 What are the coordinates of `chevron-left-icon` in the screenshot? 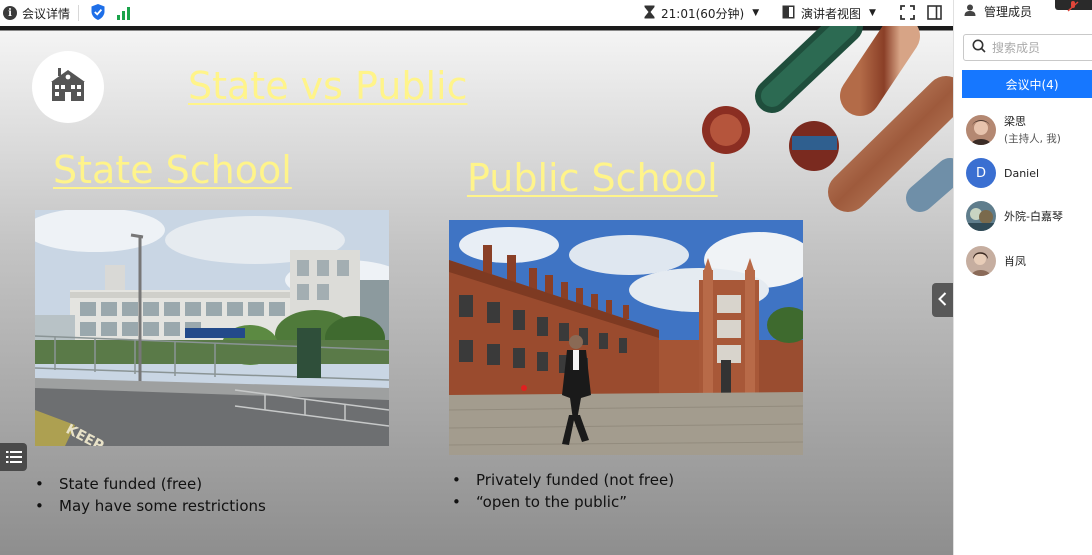 It's located at (942, 300).